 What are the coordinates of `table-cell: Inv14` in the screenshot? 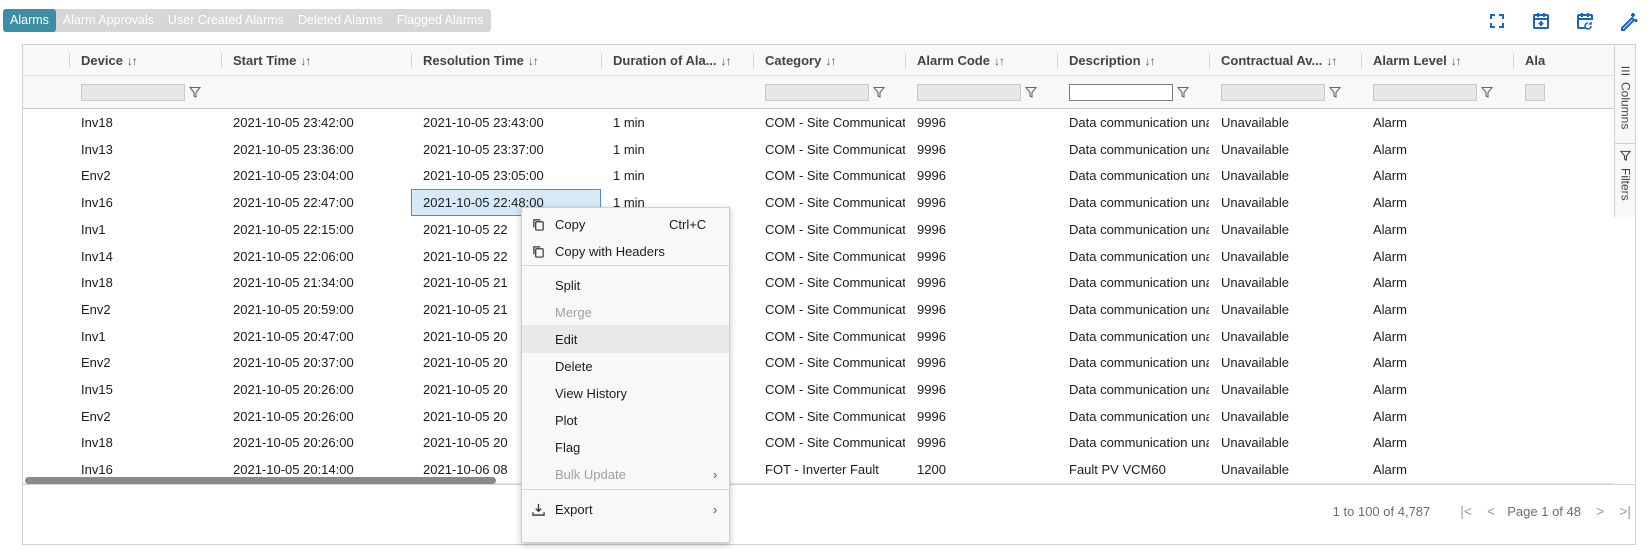 It's located at (145, 256).